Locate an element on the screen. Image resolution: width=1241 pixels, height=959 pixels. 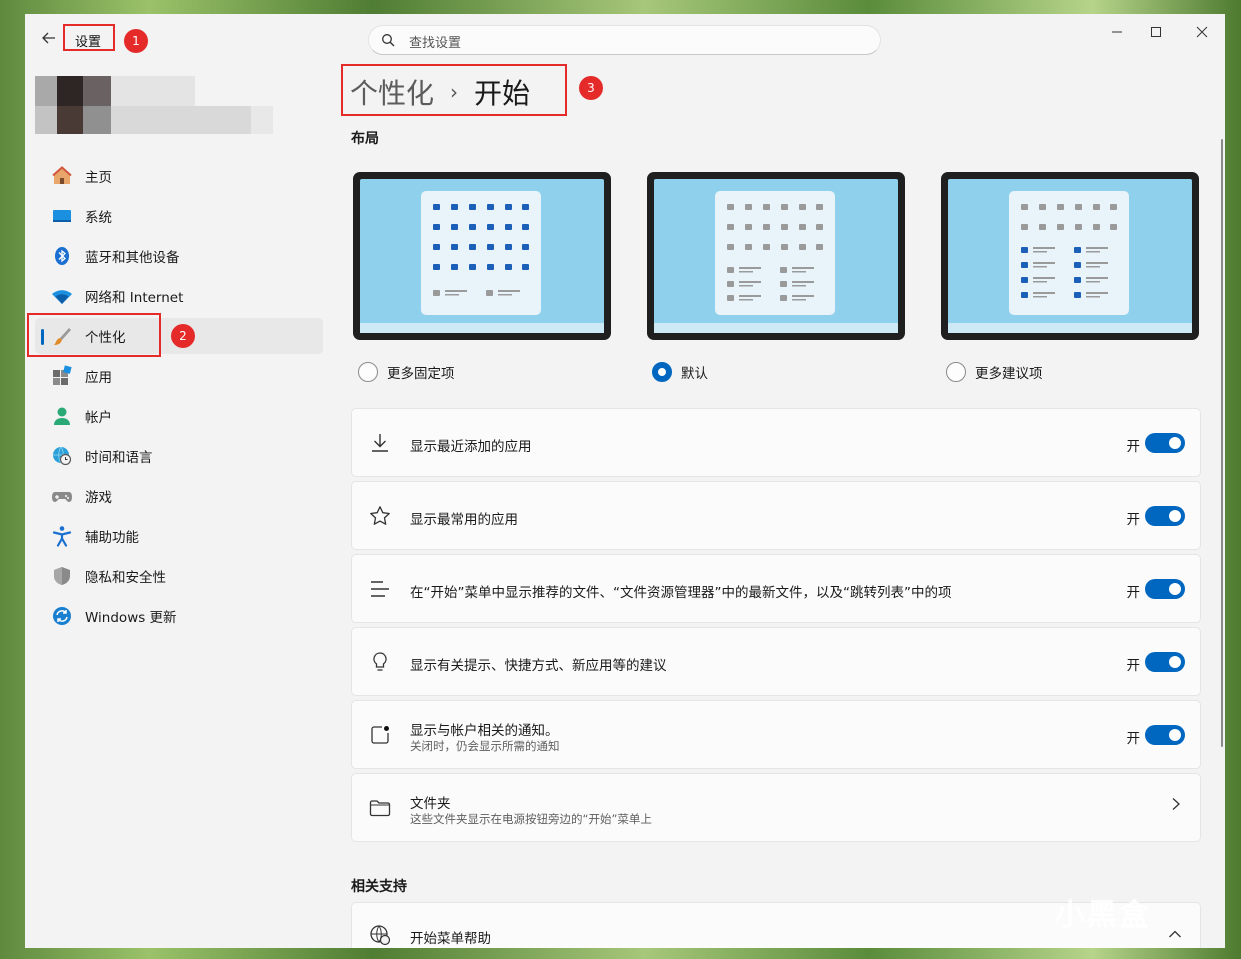
sidebar-item-time-language: 时间和语言 is located at coordinates (179, 456).